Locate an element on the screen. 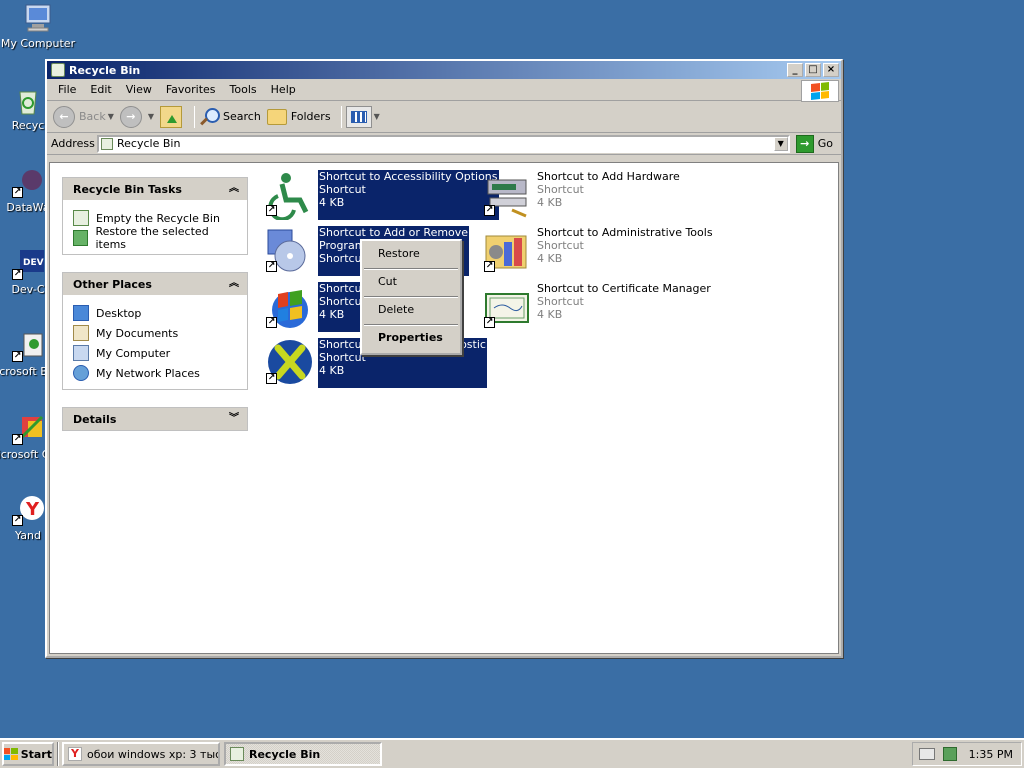  taskbar-button-recycle-bin: Recycle Bin is located at coordinates (303, 754).